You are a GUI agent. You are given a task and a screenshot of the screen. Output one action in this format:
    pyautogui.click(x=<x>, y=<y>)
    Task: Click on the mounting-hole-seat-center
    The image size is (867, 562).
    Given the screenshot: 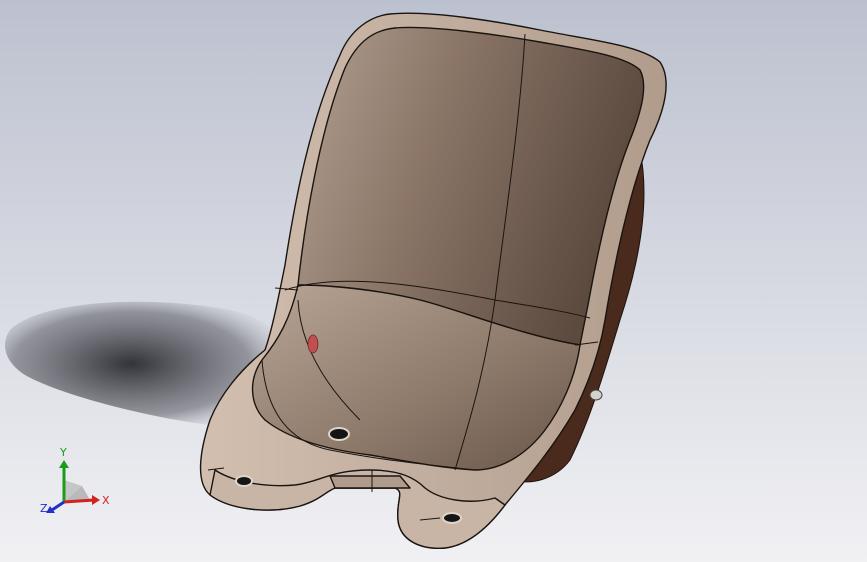 What is the action you would take?
    pyautogui.click(x=339, y=434)
    